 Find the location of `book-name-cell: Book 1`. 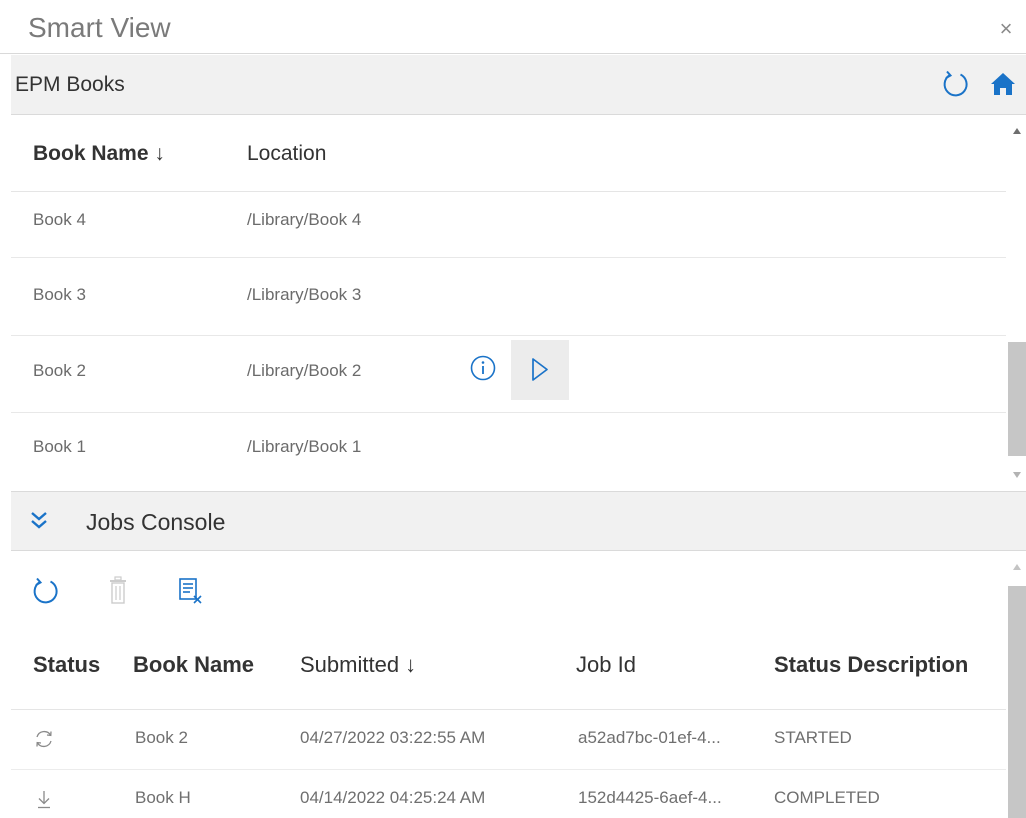

book-name-cell: Book 1 is located at coordinates (59, 446).